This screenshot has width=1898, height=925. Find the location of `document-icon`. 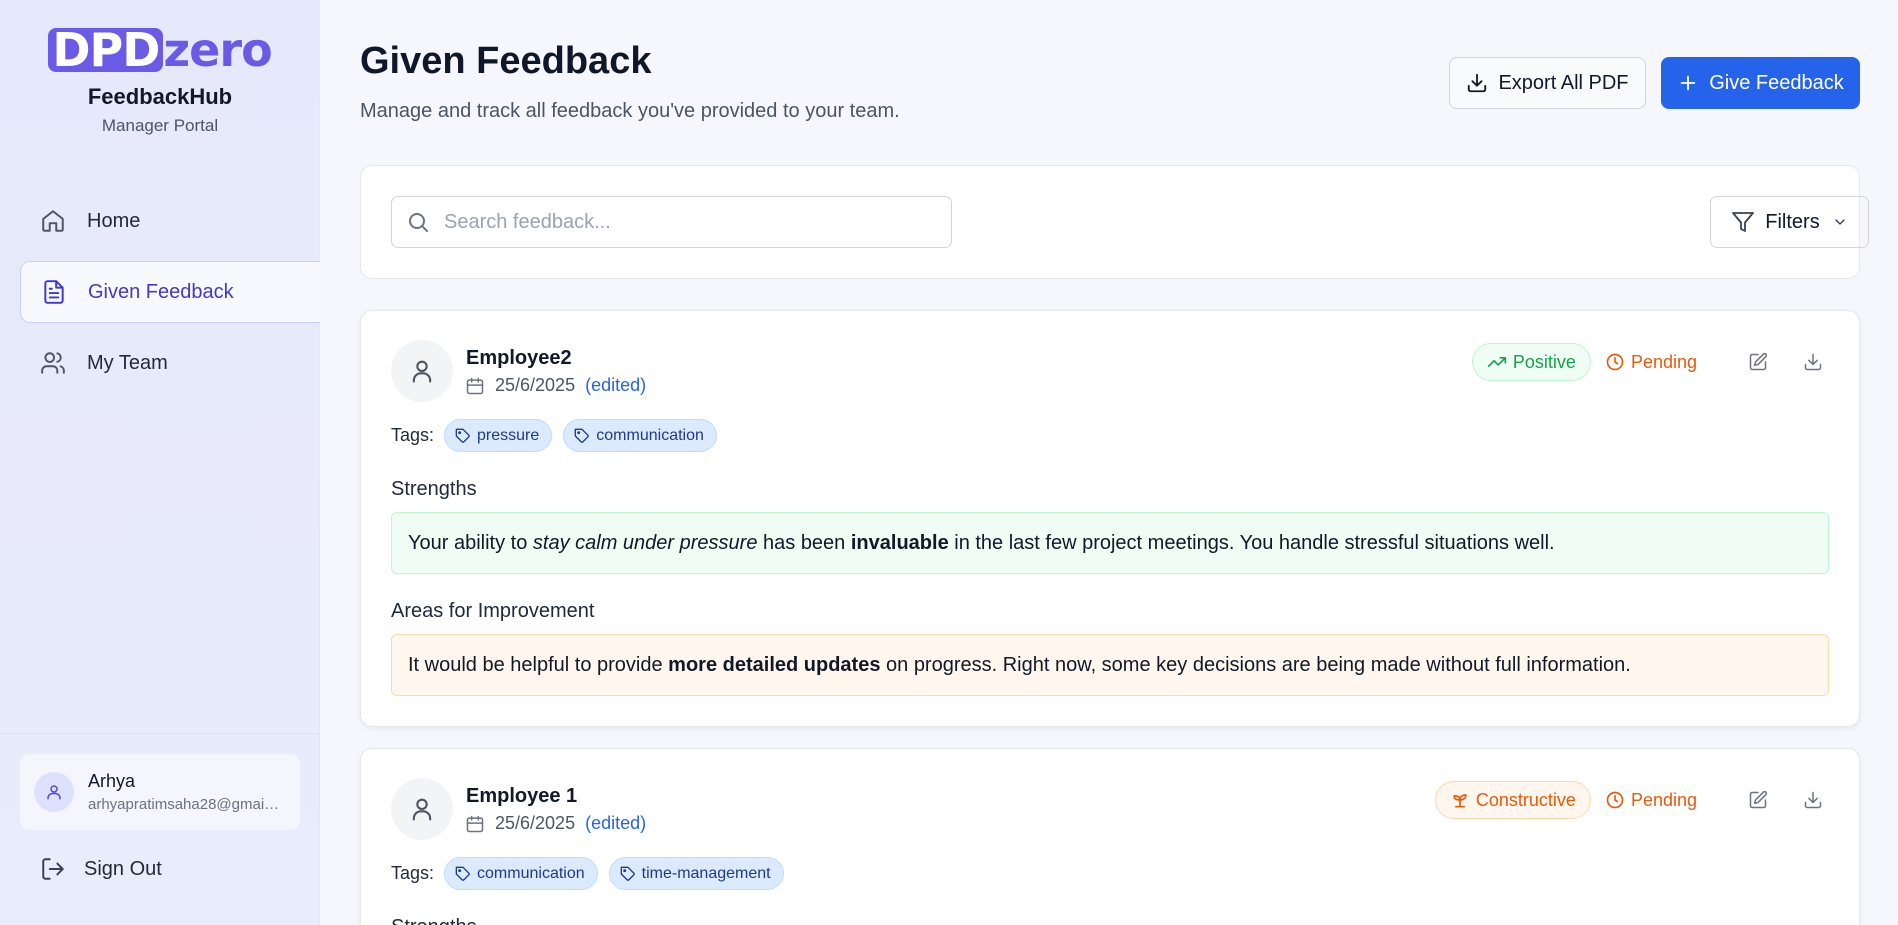

document-icon is located at coordinates (54, 292).